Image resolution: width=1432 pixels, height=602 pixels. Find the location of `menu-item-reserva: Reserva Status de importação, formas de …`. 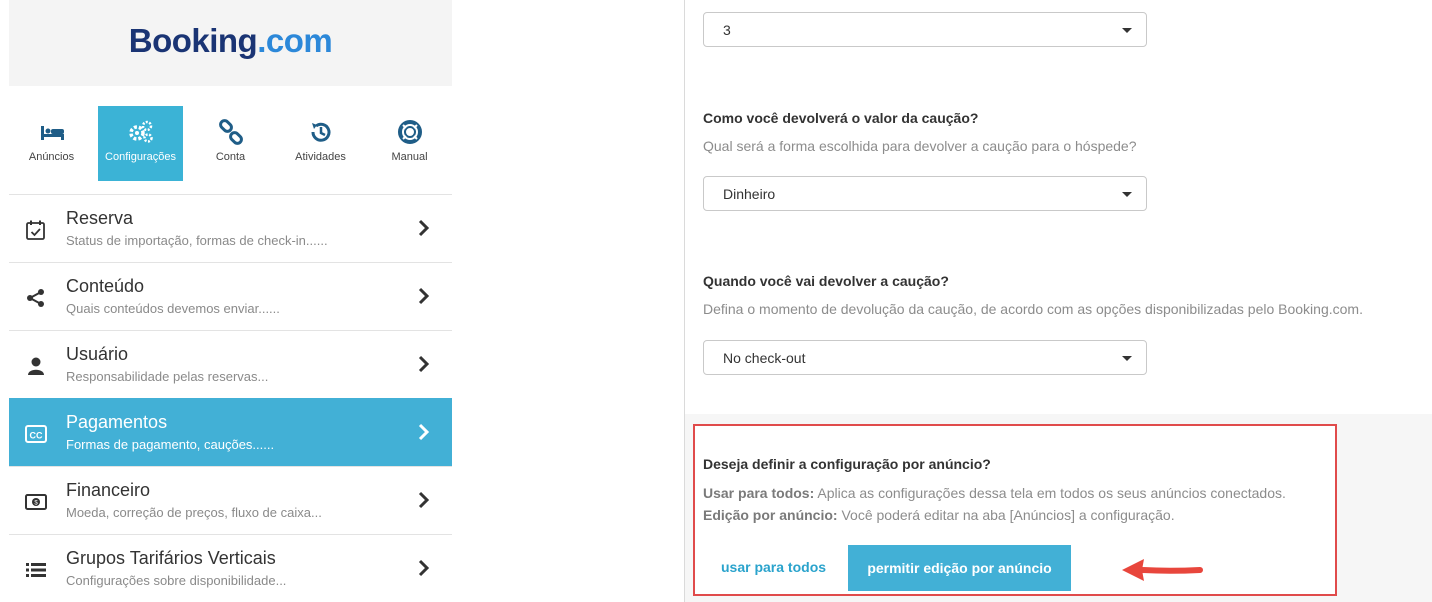

menu-item-reserva: Reserva Status de importação, formas de … is located at coordinates (230, 228).